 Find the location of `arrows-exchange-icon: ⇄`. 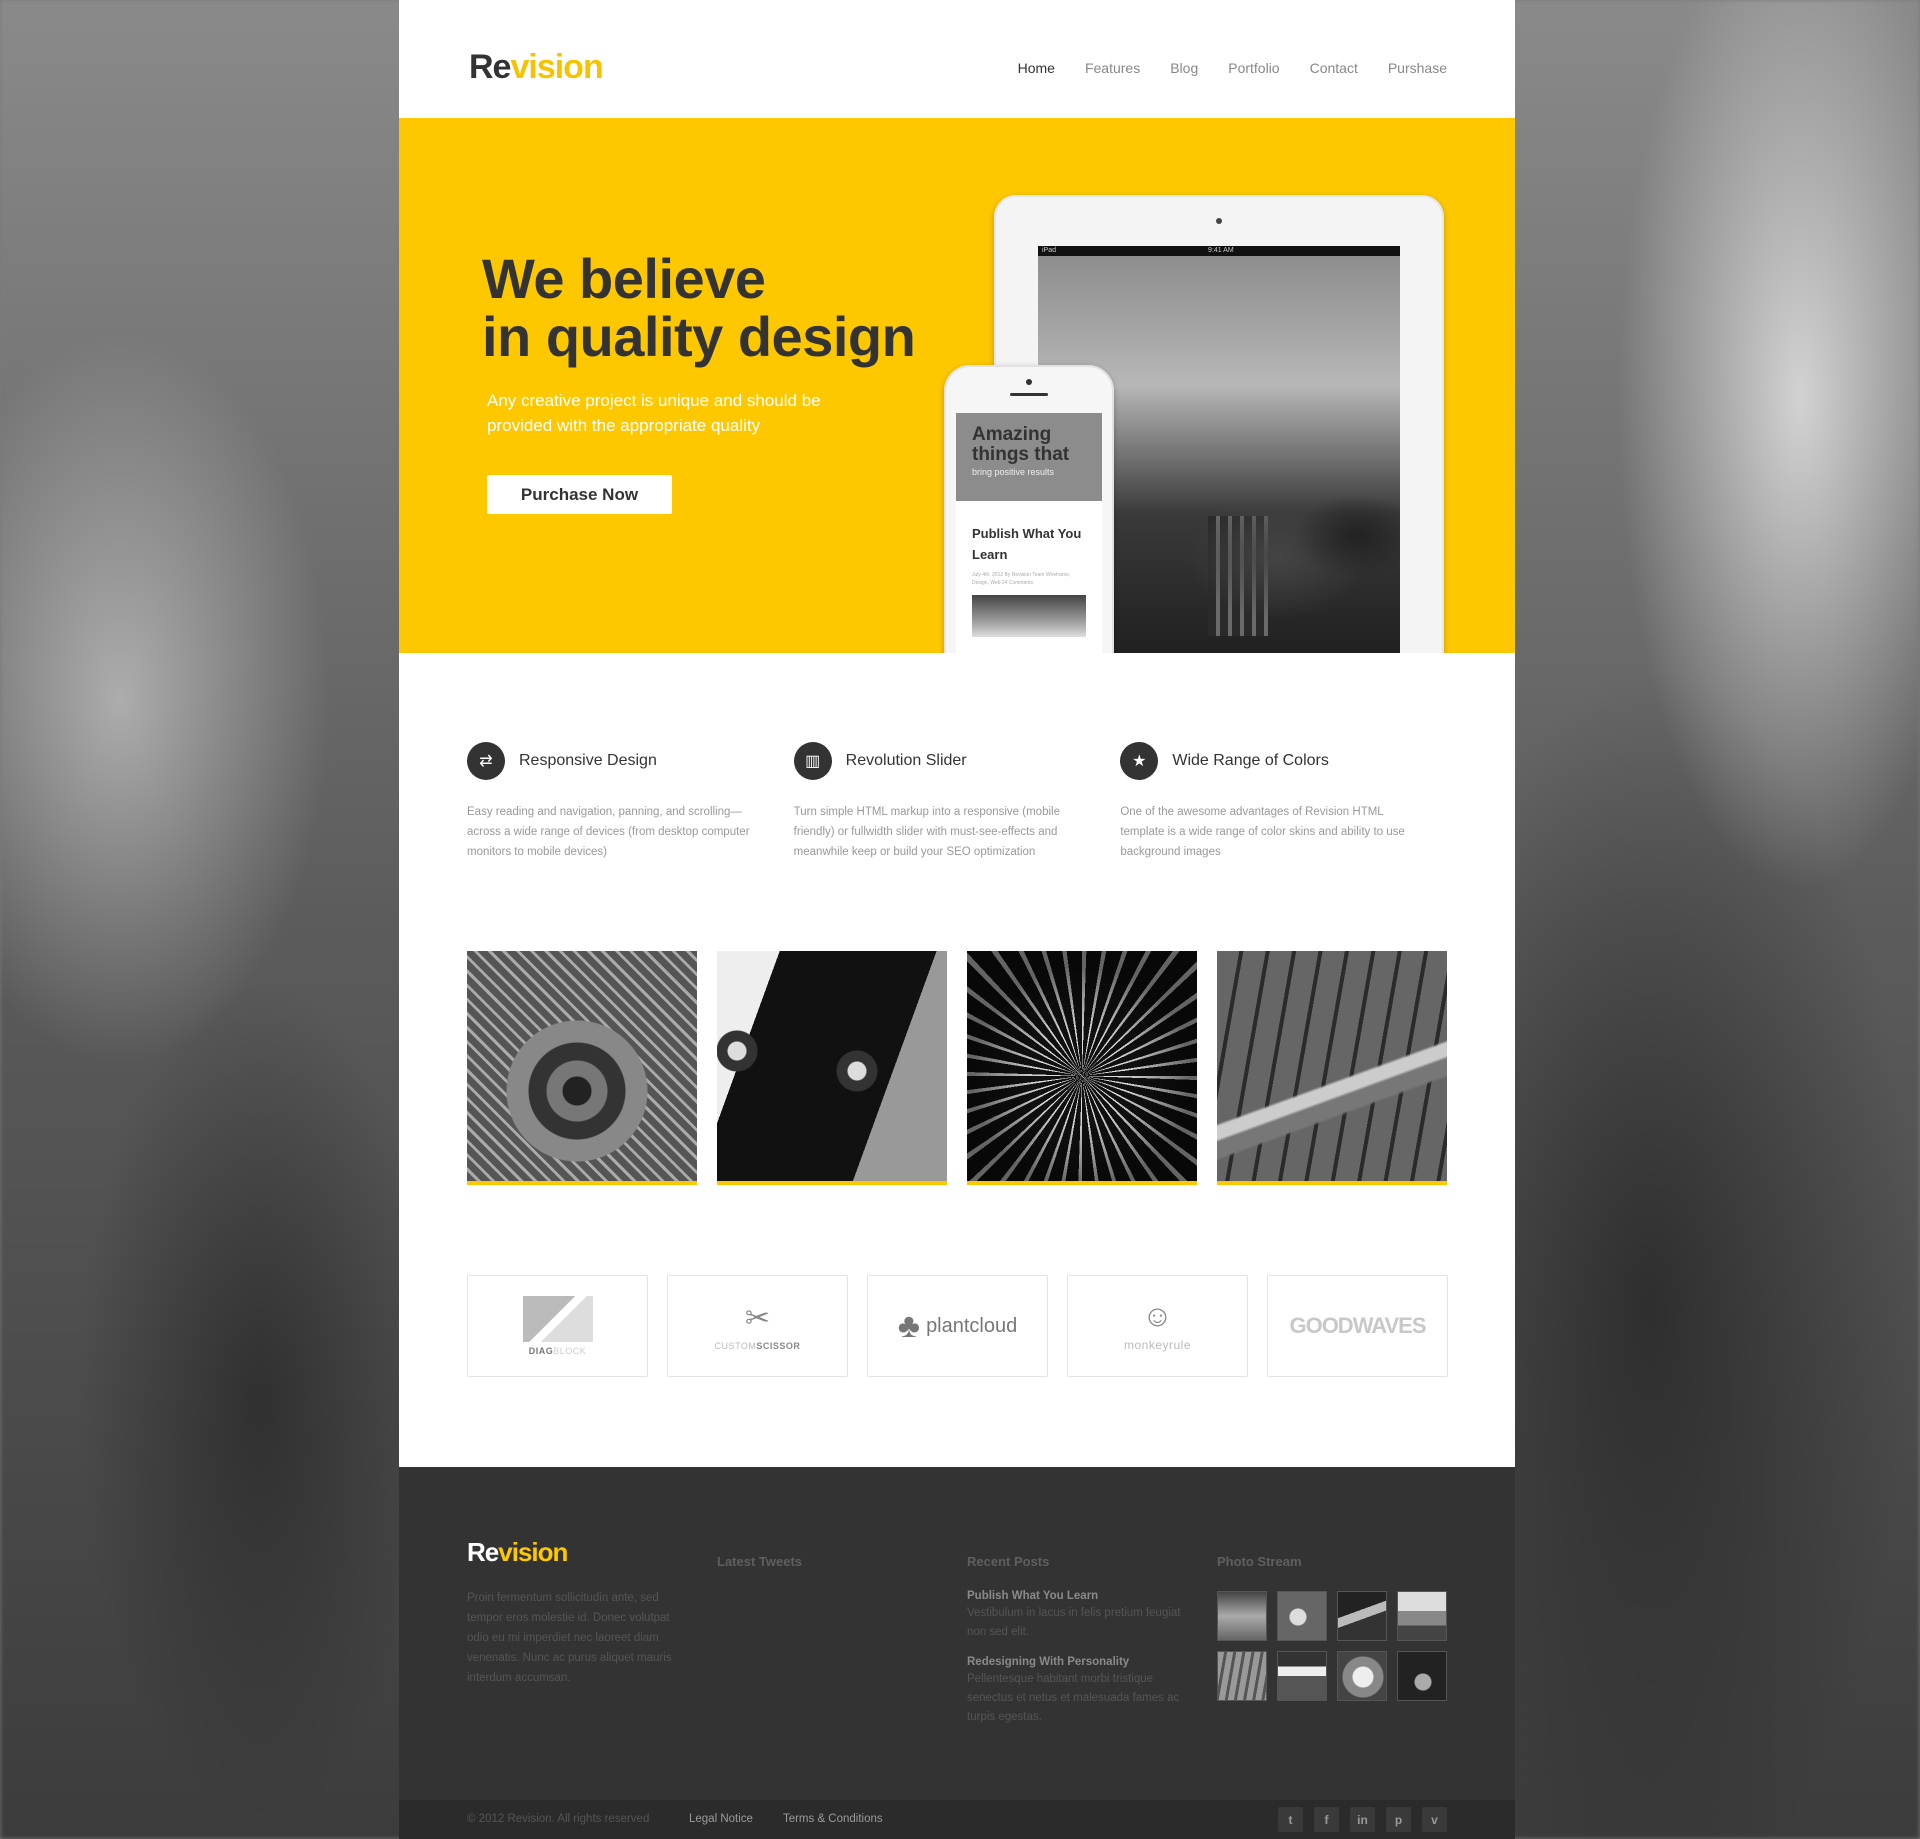

arrows-exchange-icon: ⇄ is located at coordinates (486, 761).